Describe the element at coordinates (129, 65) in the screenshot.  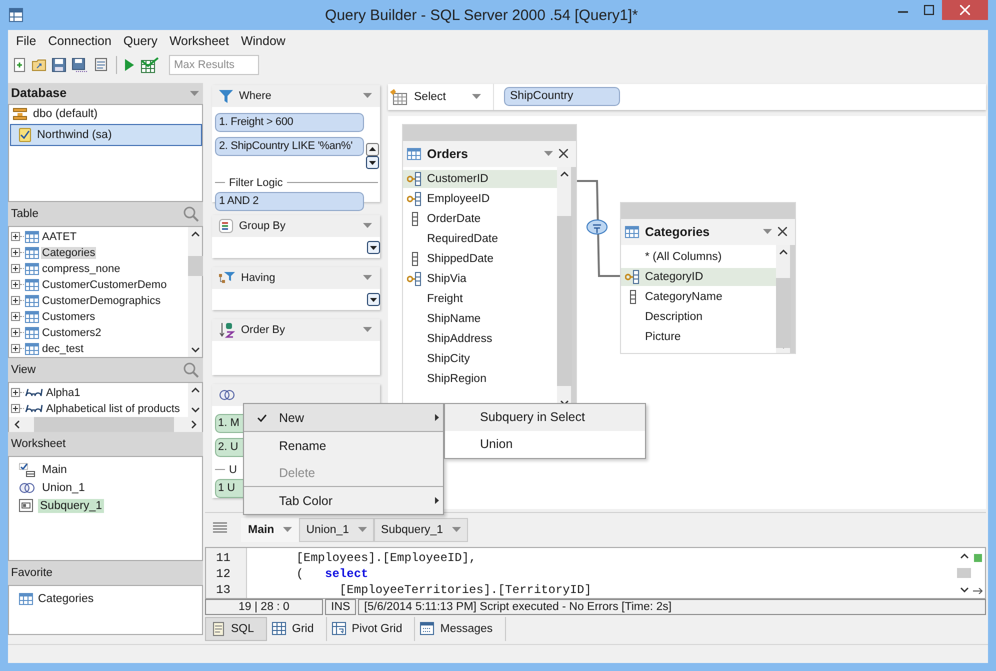
I see `run-icon` at that location.